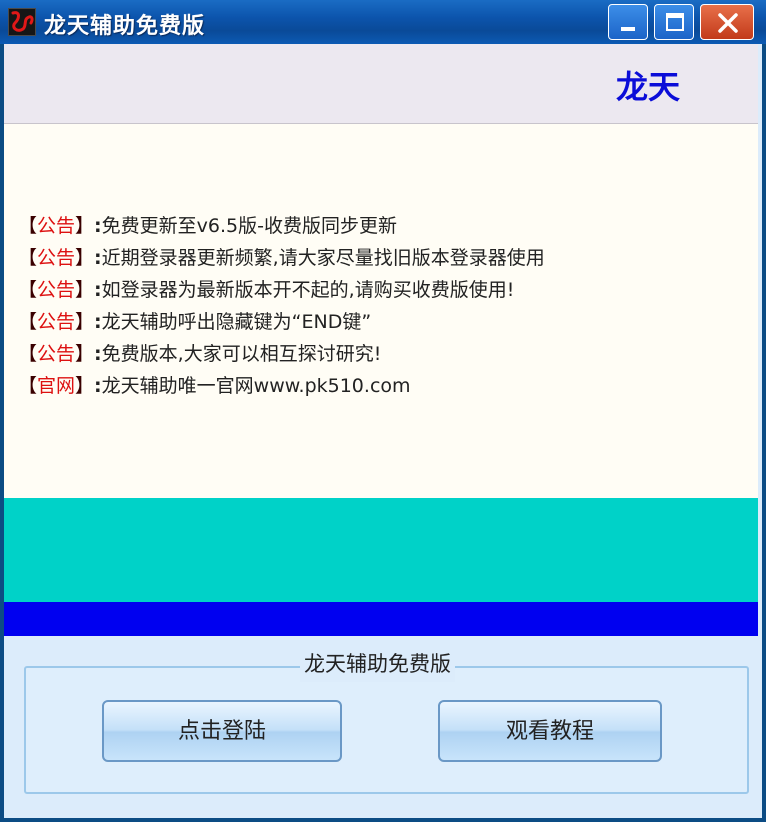 The width and height of the screenshot is (766, 822). I want to click on brand-label: 龙天, so click(648, 87).